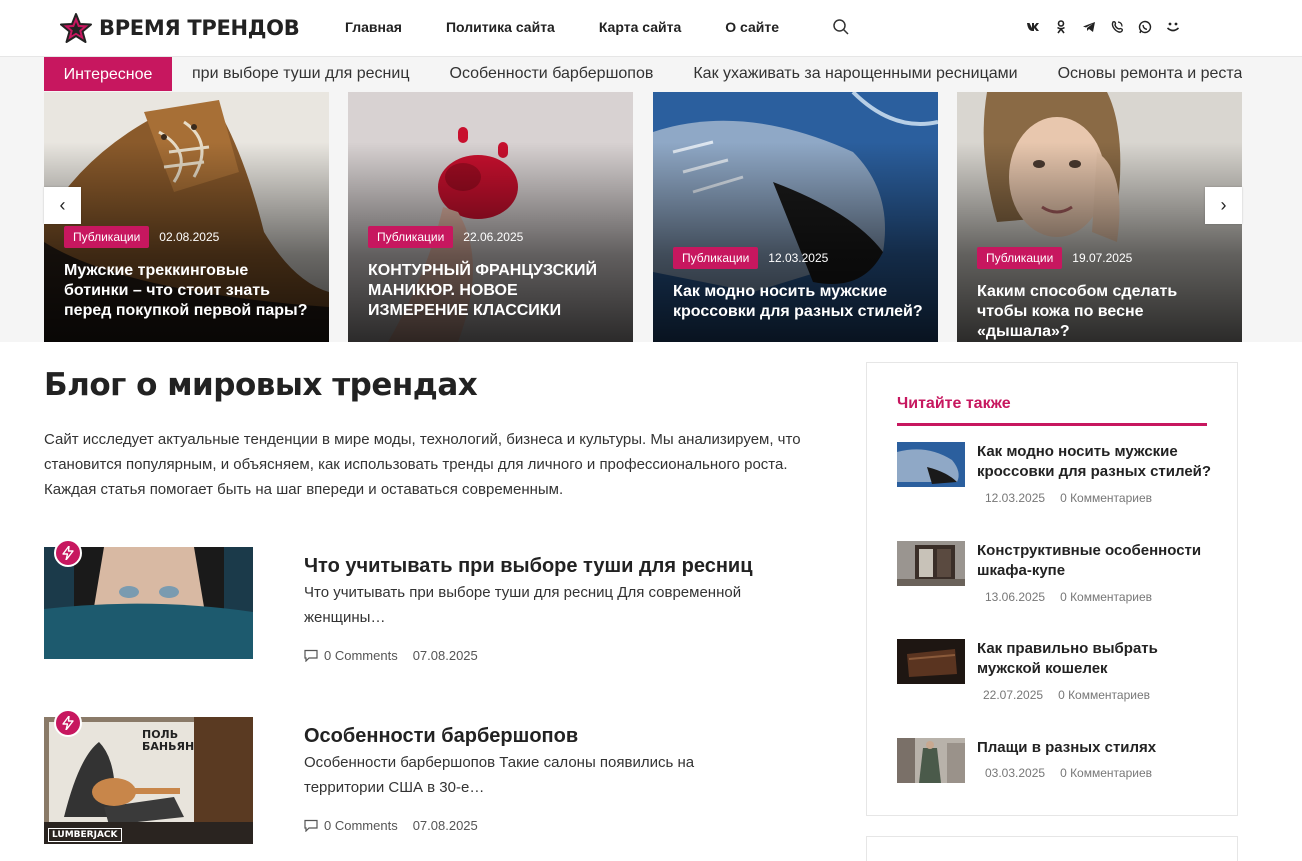 The image size is (1302, 861). I want to click on star-logo-icon, so click(76, 28).